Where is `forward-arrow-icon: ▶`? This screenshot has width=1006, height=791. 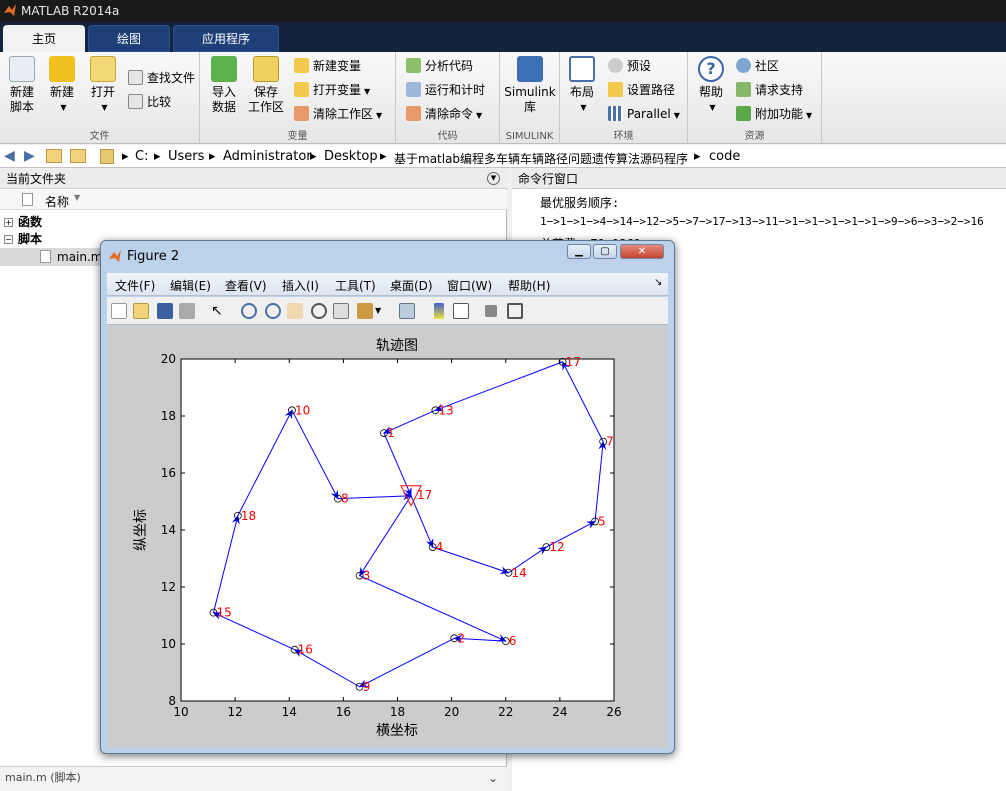 forward-arrow-icon: ▶ is located at coordinates (29, 156).